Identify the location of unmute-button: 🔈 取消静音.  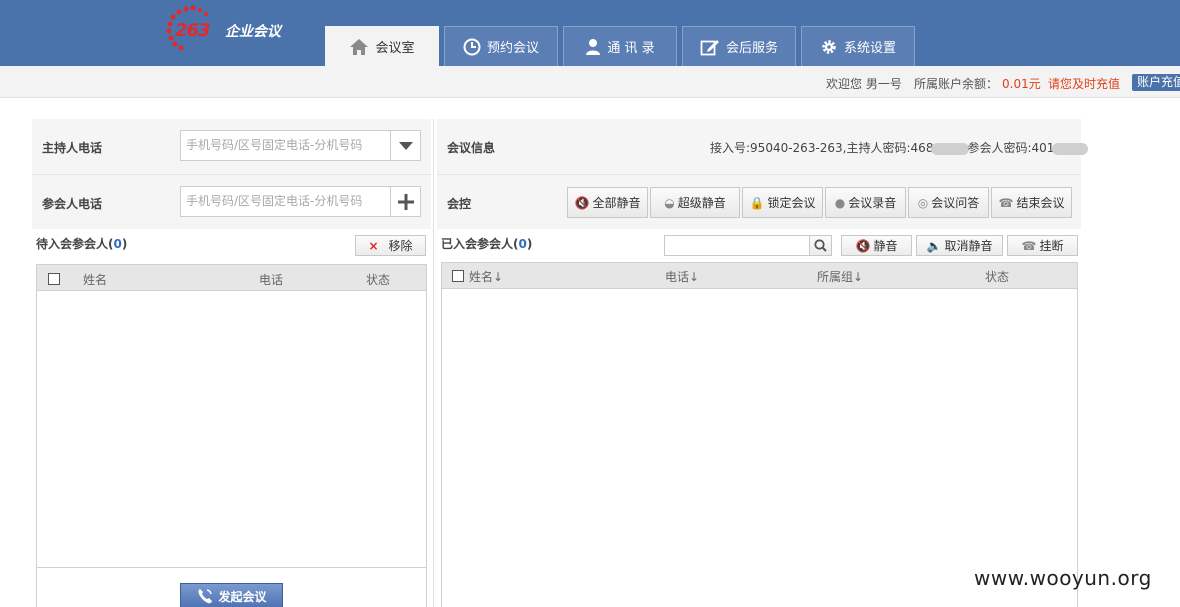
(959, 245).